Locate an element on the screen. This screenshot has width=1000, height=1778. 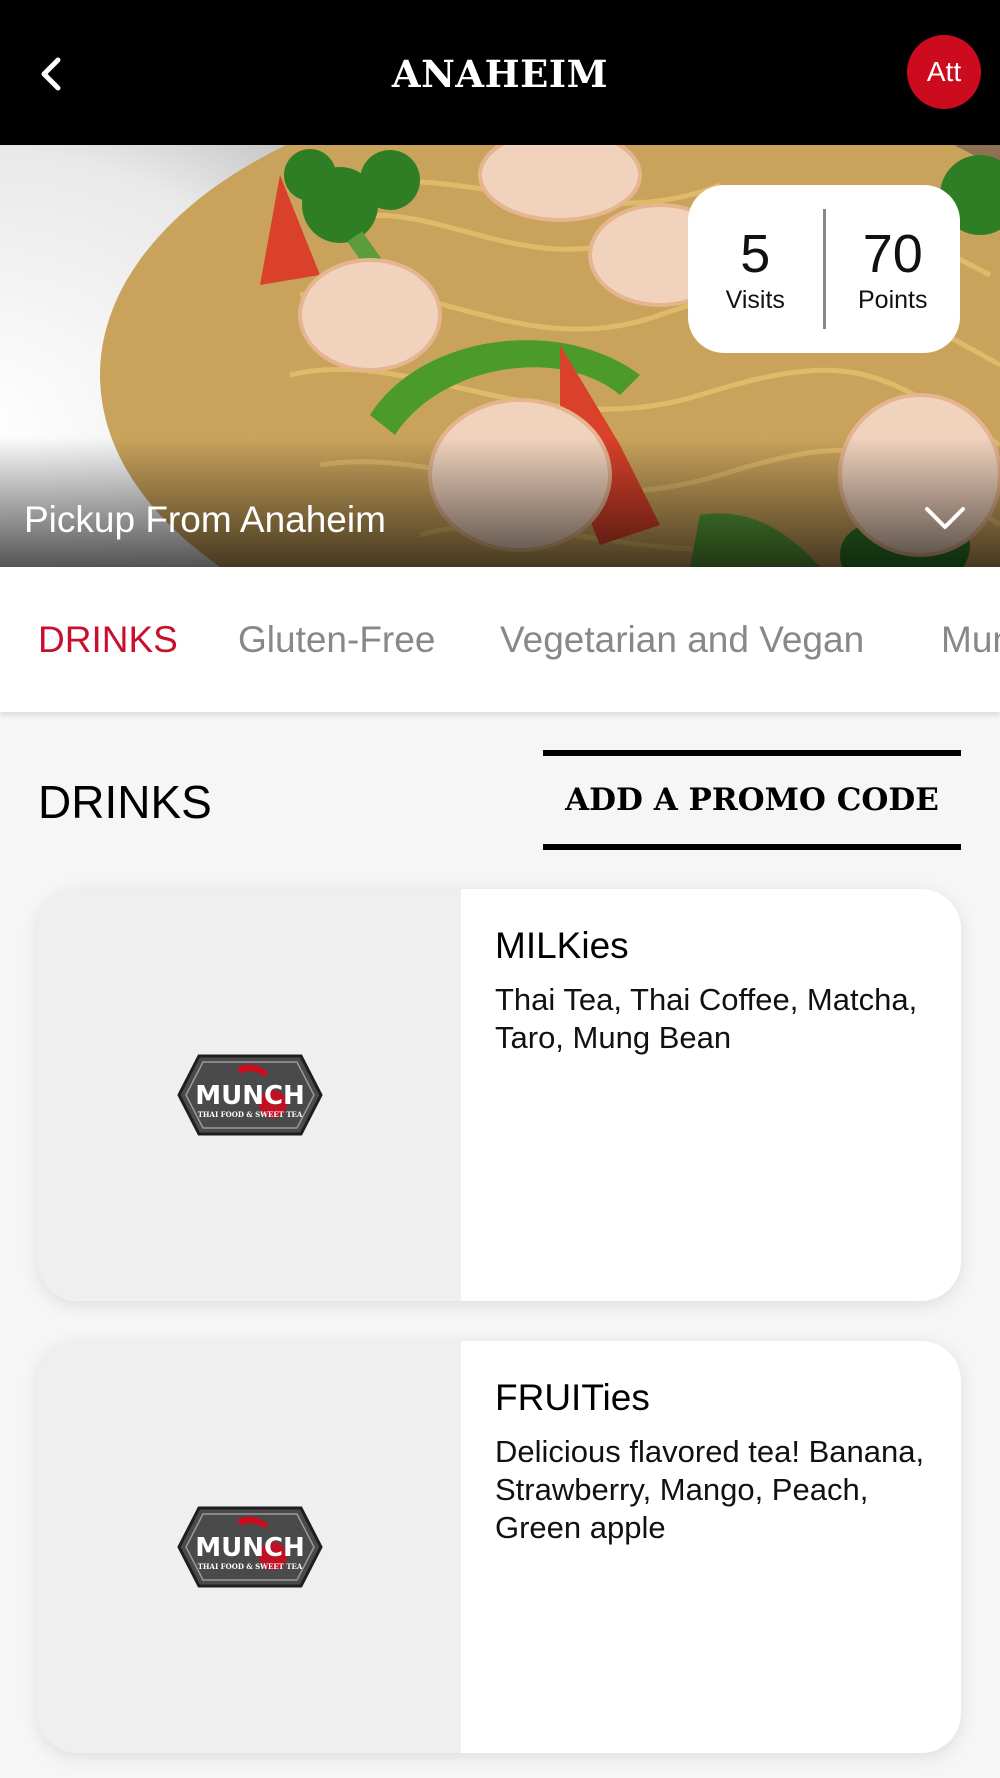
section-title: DRINKS is located at coordinates (125, 802).